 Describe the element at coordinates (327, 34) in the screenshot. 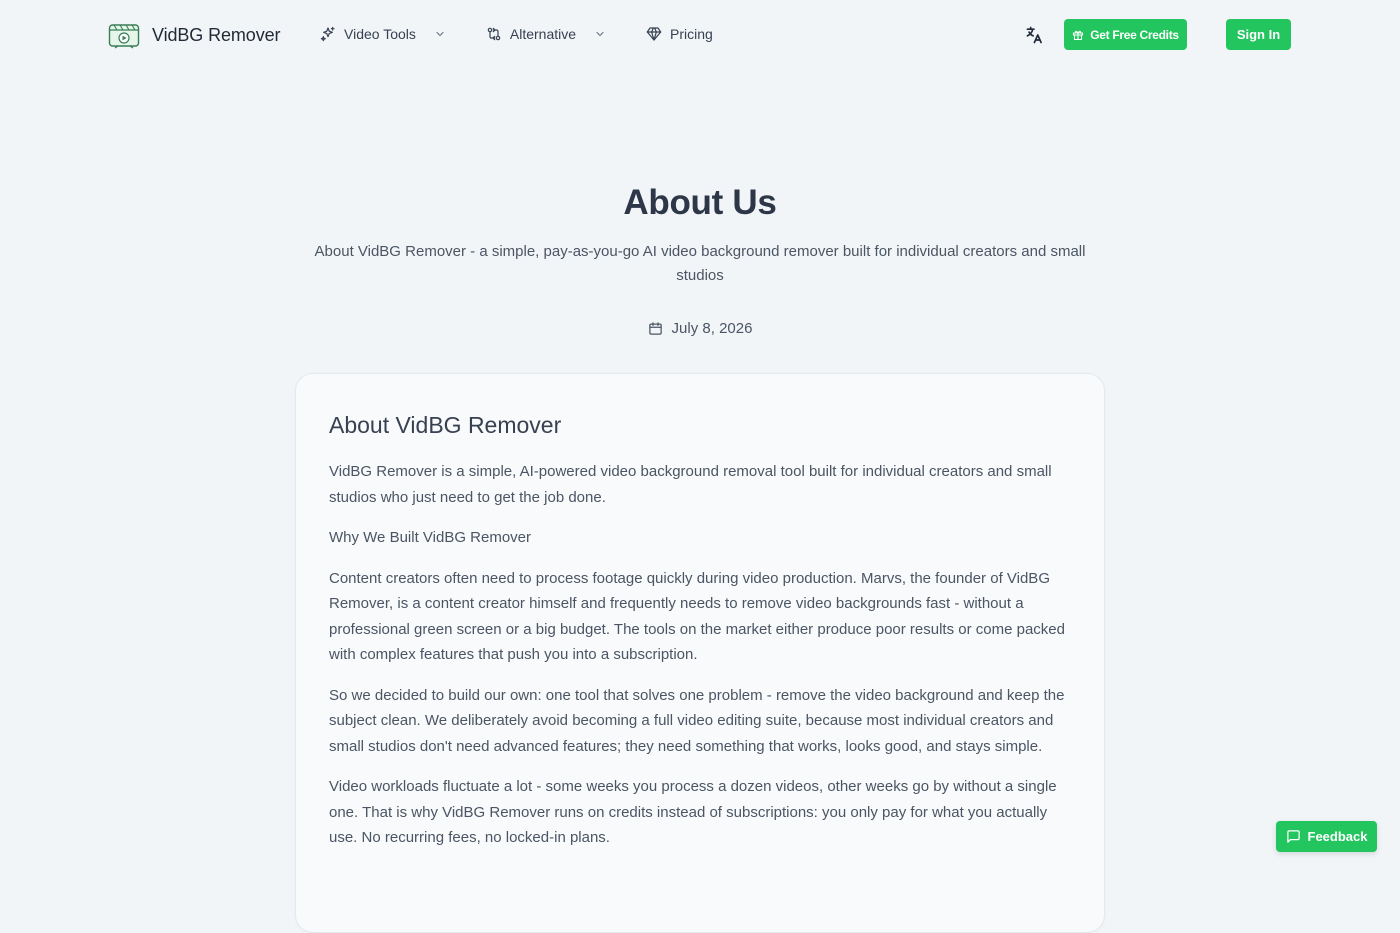

I see `sparkles-icon` at that location.